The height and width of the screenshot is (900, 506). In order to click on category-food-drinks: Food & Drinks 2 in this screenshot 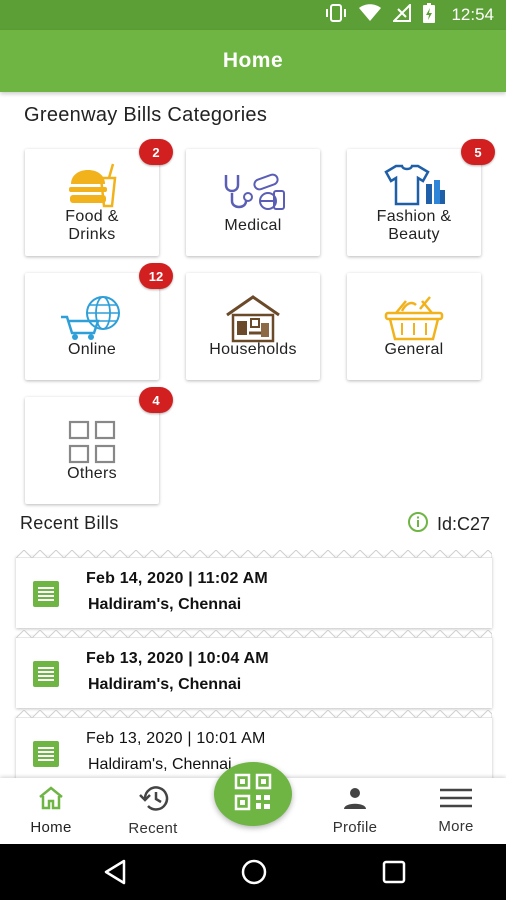, I will do `click(99, 197)`.